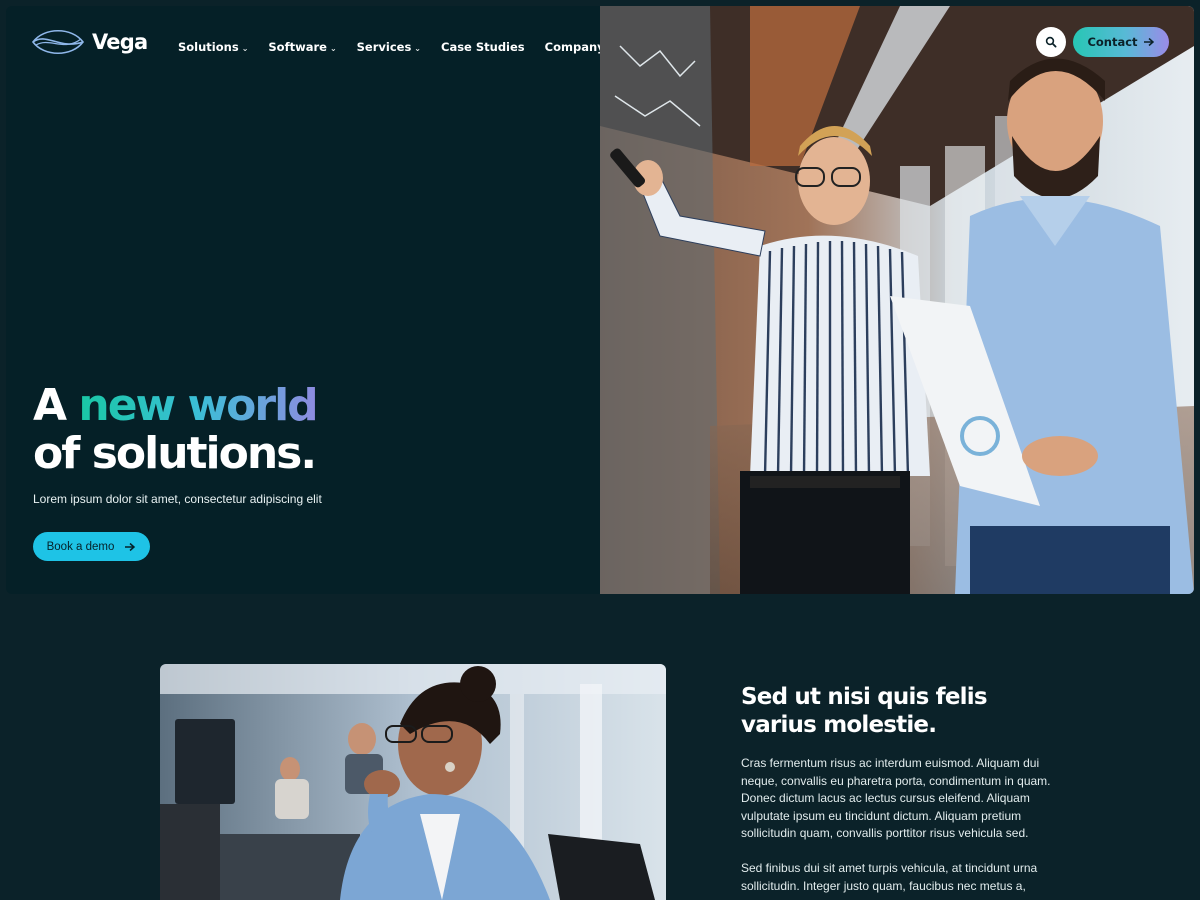 The height and width of the screenshot is (900, 1200). I want to click on nav-item-solutions: Solutions ⌄, so click(213, 47).